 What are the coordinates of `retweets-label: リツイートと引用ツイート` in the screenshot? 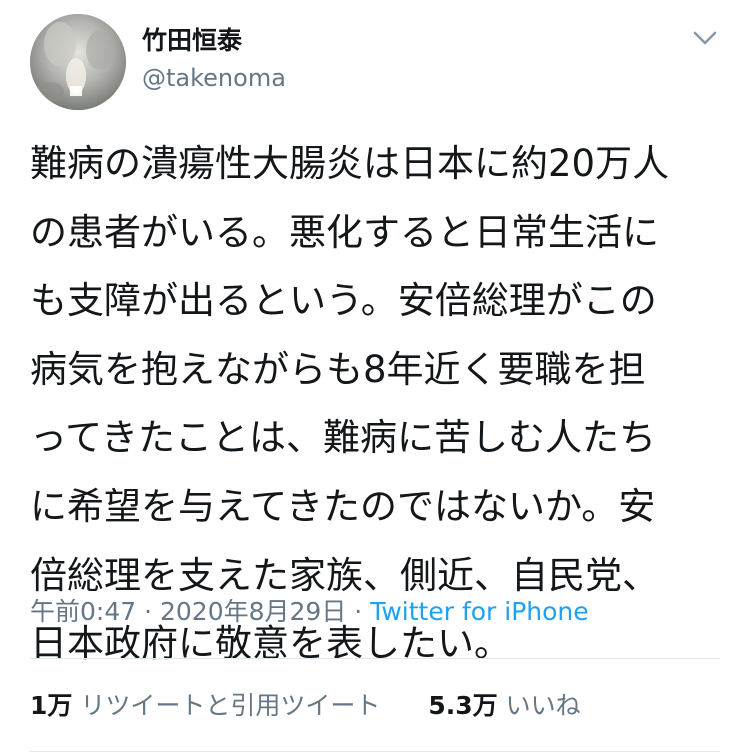 It's located at (230, 705).